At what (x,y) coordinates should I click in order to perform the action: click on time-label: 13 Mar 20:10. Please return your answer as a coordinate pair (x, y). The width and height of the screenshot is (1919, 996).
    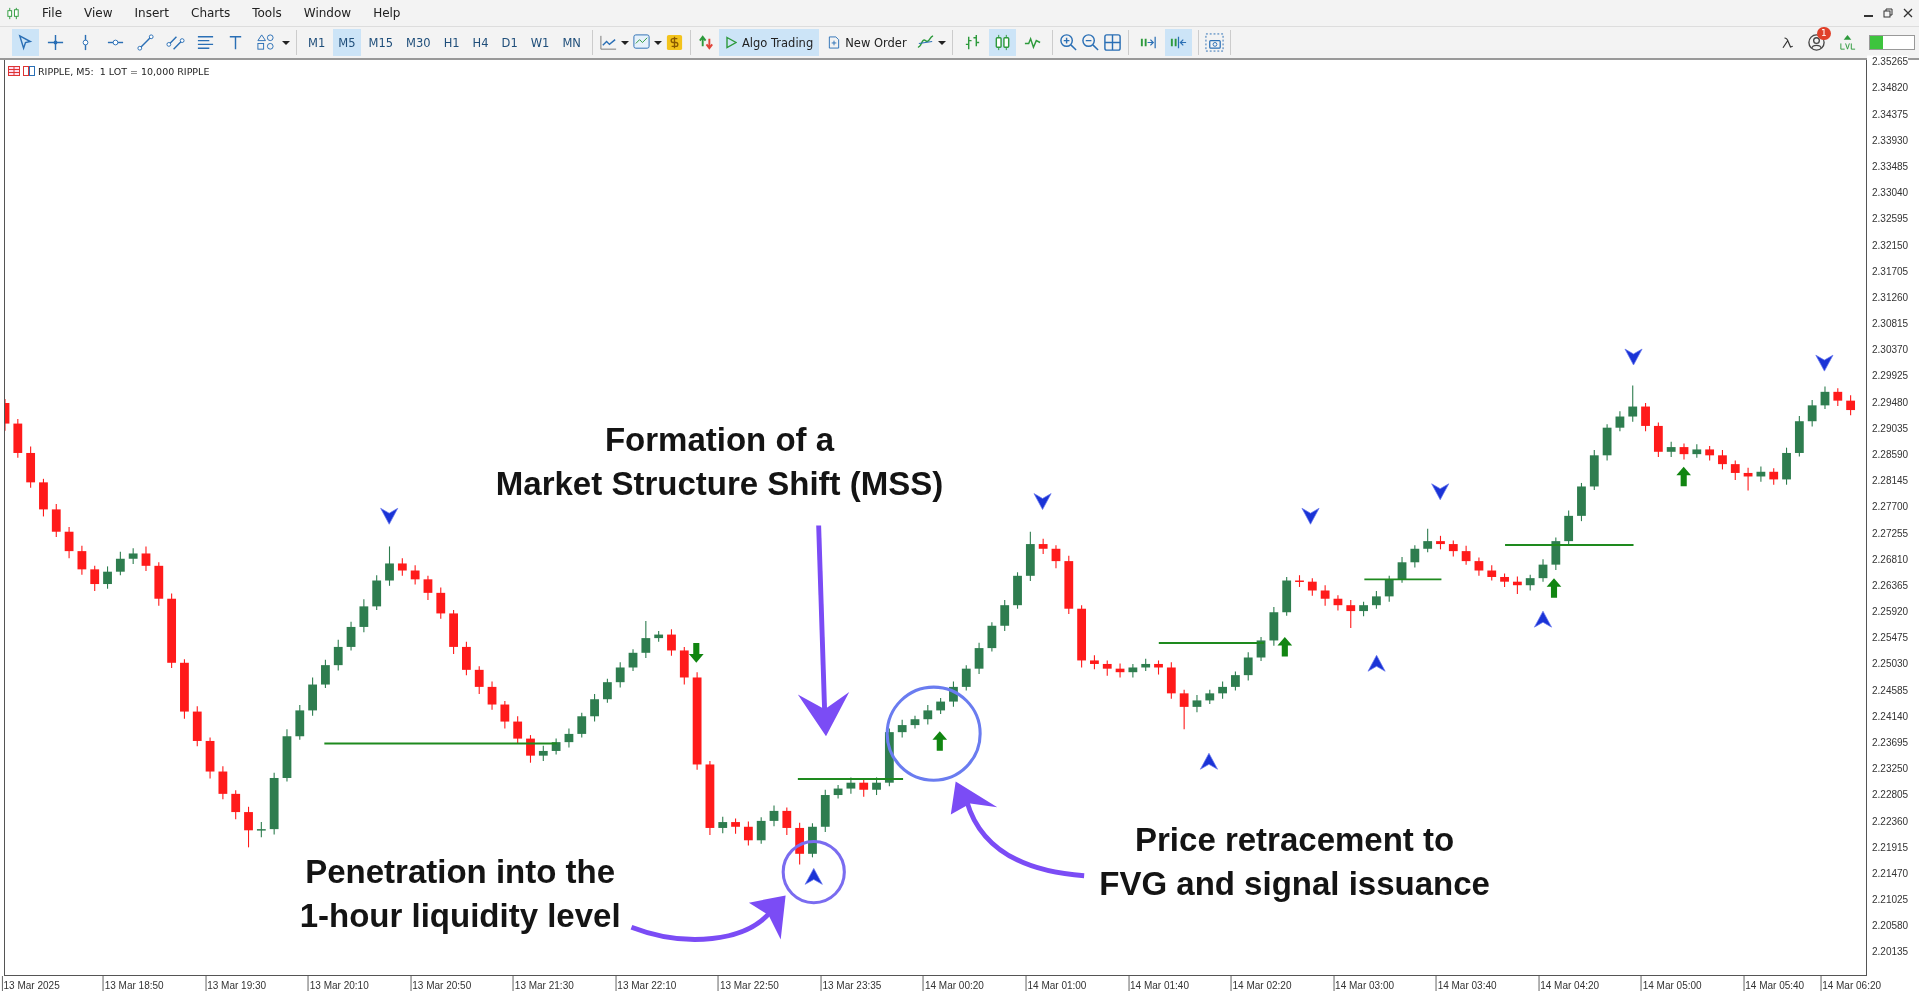
    Looking at the image, I should click on (338, 983).